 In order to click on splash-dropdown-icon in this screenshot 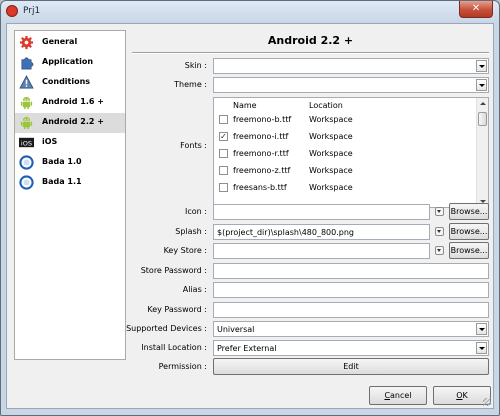, I will do `click(439, 231)`.